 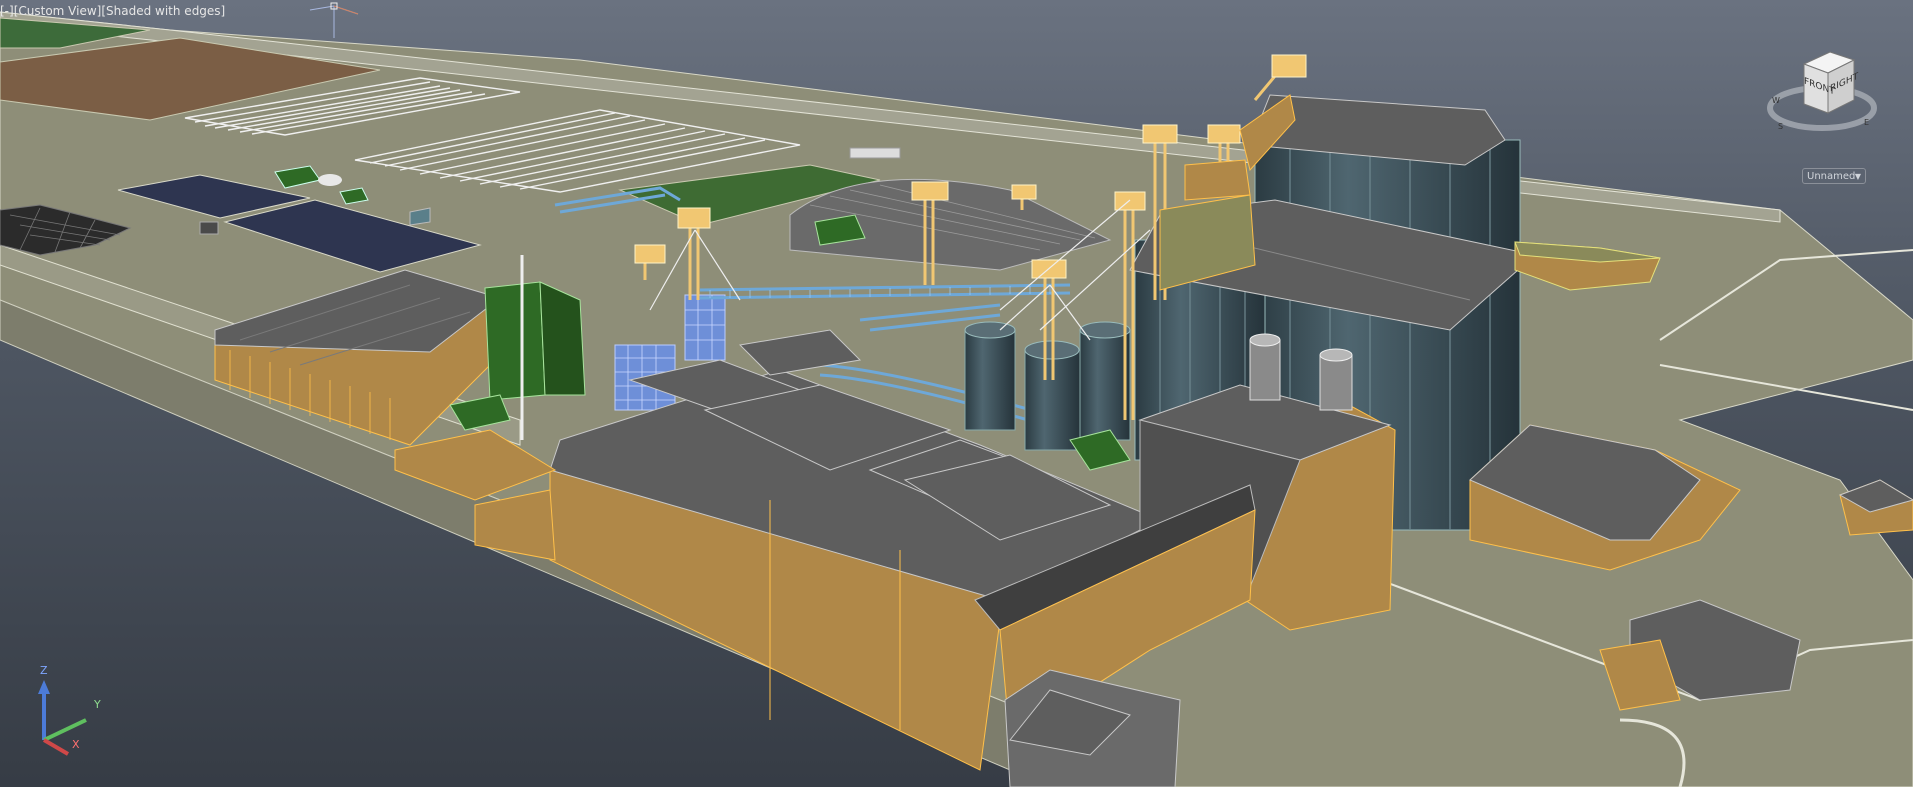 What do you see at coordinates (1857, 176) in the screenshot?
I see `chevron-down-icon: ▼` at bounding box center [1857, 176].